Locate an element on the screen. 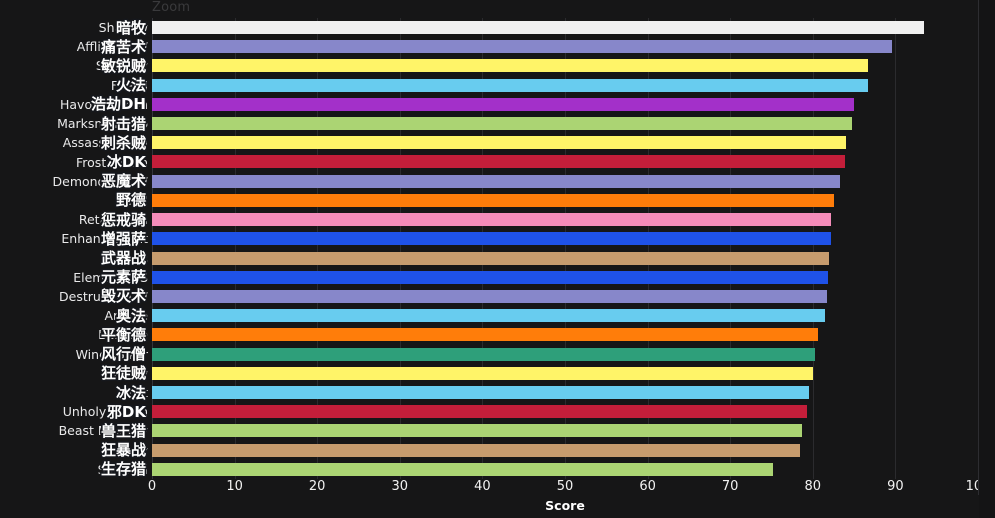 The image size is (995, 518). y-label-row: Assassination 刺杀贼 is located at coordinates (74, 142).